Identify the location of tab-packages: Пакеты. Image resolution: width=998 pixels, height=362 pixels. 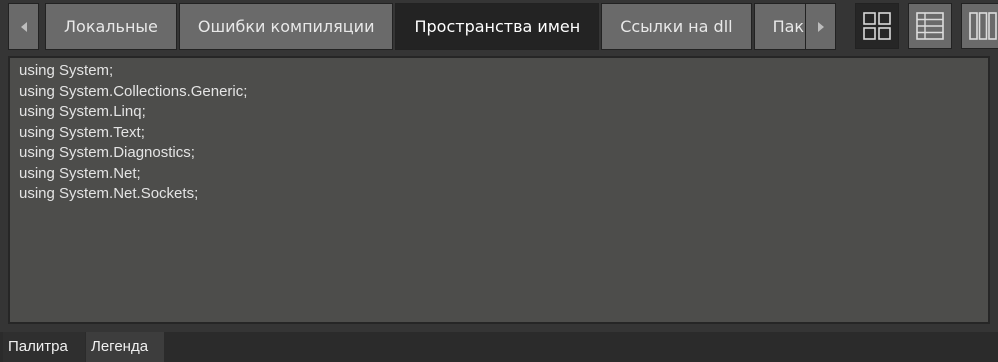
(779, 26).